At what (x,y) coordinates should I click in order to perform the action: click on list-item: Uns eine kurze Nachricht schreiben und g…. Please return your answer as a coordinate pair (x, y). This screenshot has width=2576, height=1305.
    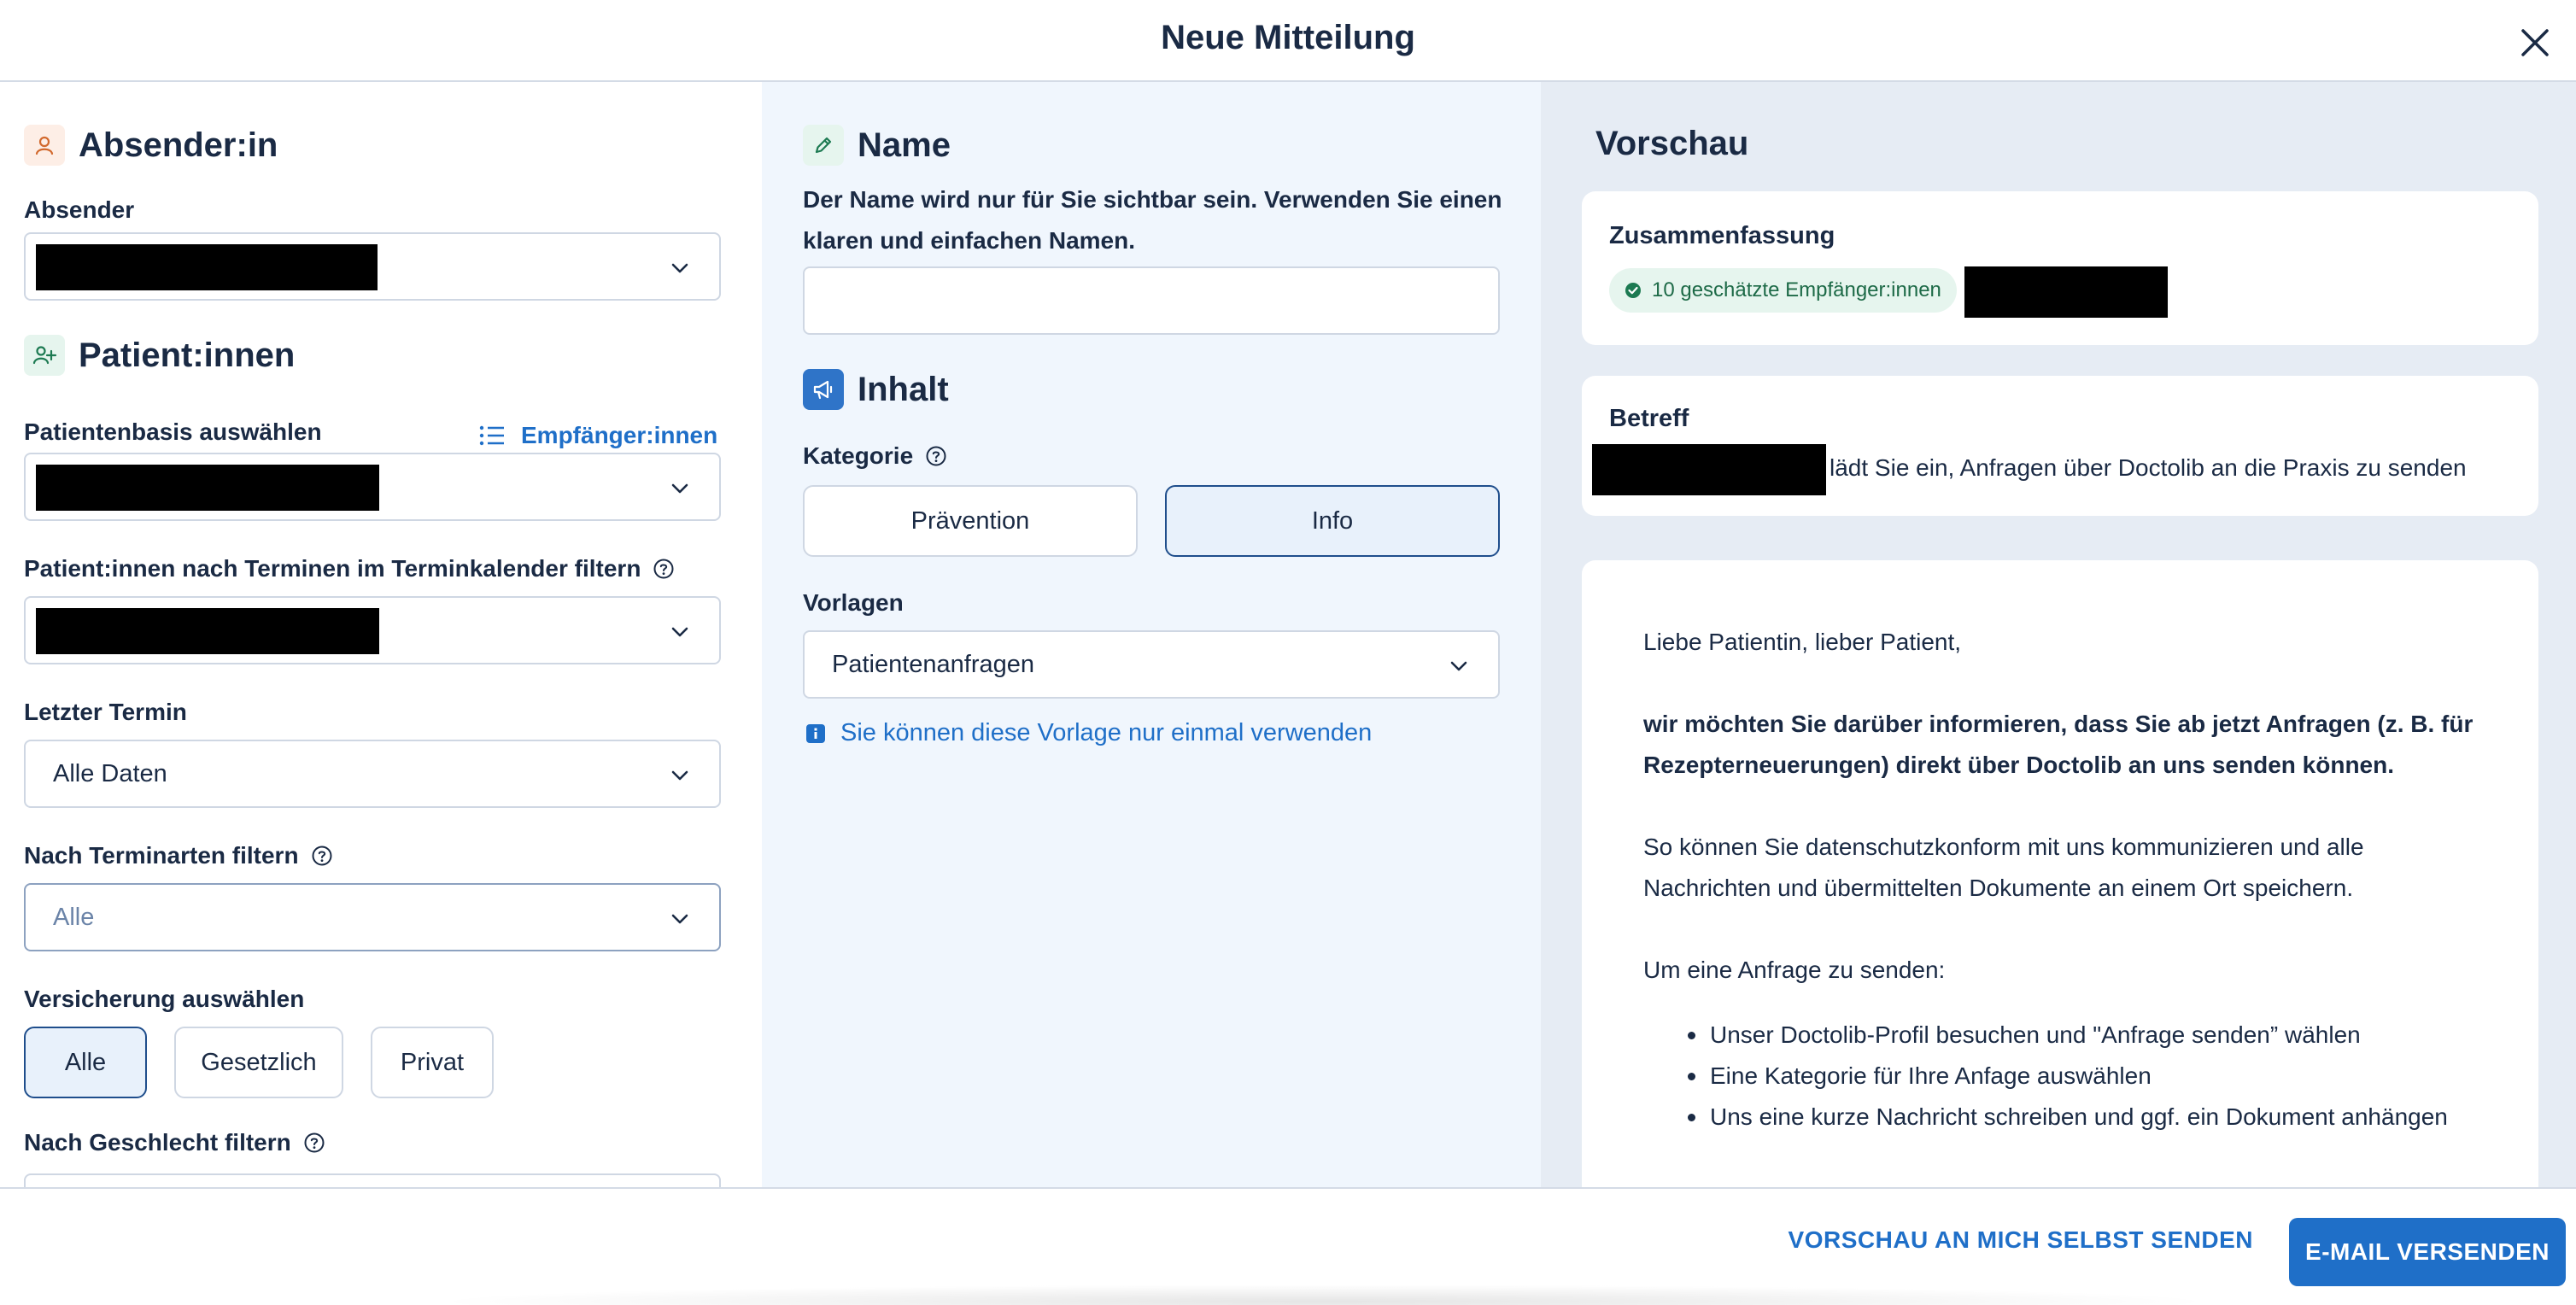
    Looking at the image, I should click on (2068, 1117).